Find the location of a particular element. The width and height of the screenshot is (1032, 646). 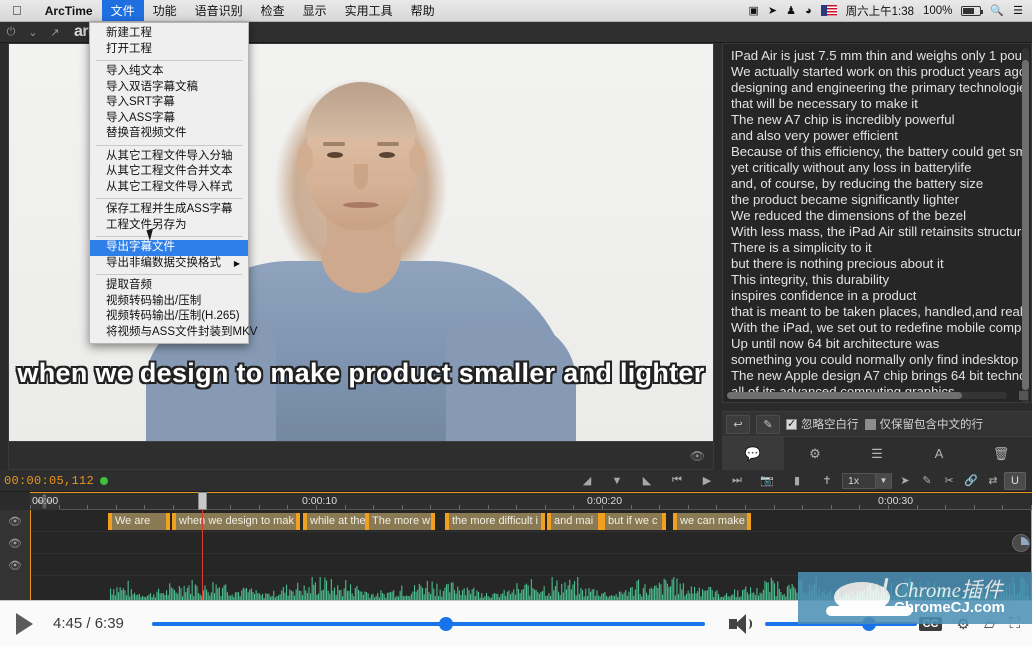

next-frame-icon: ⏭ is located at coordinates (737, 480).